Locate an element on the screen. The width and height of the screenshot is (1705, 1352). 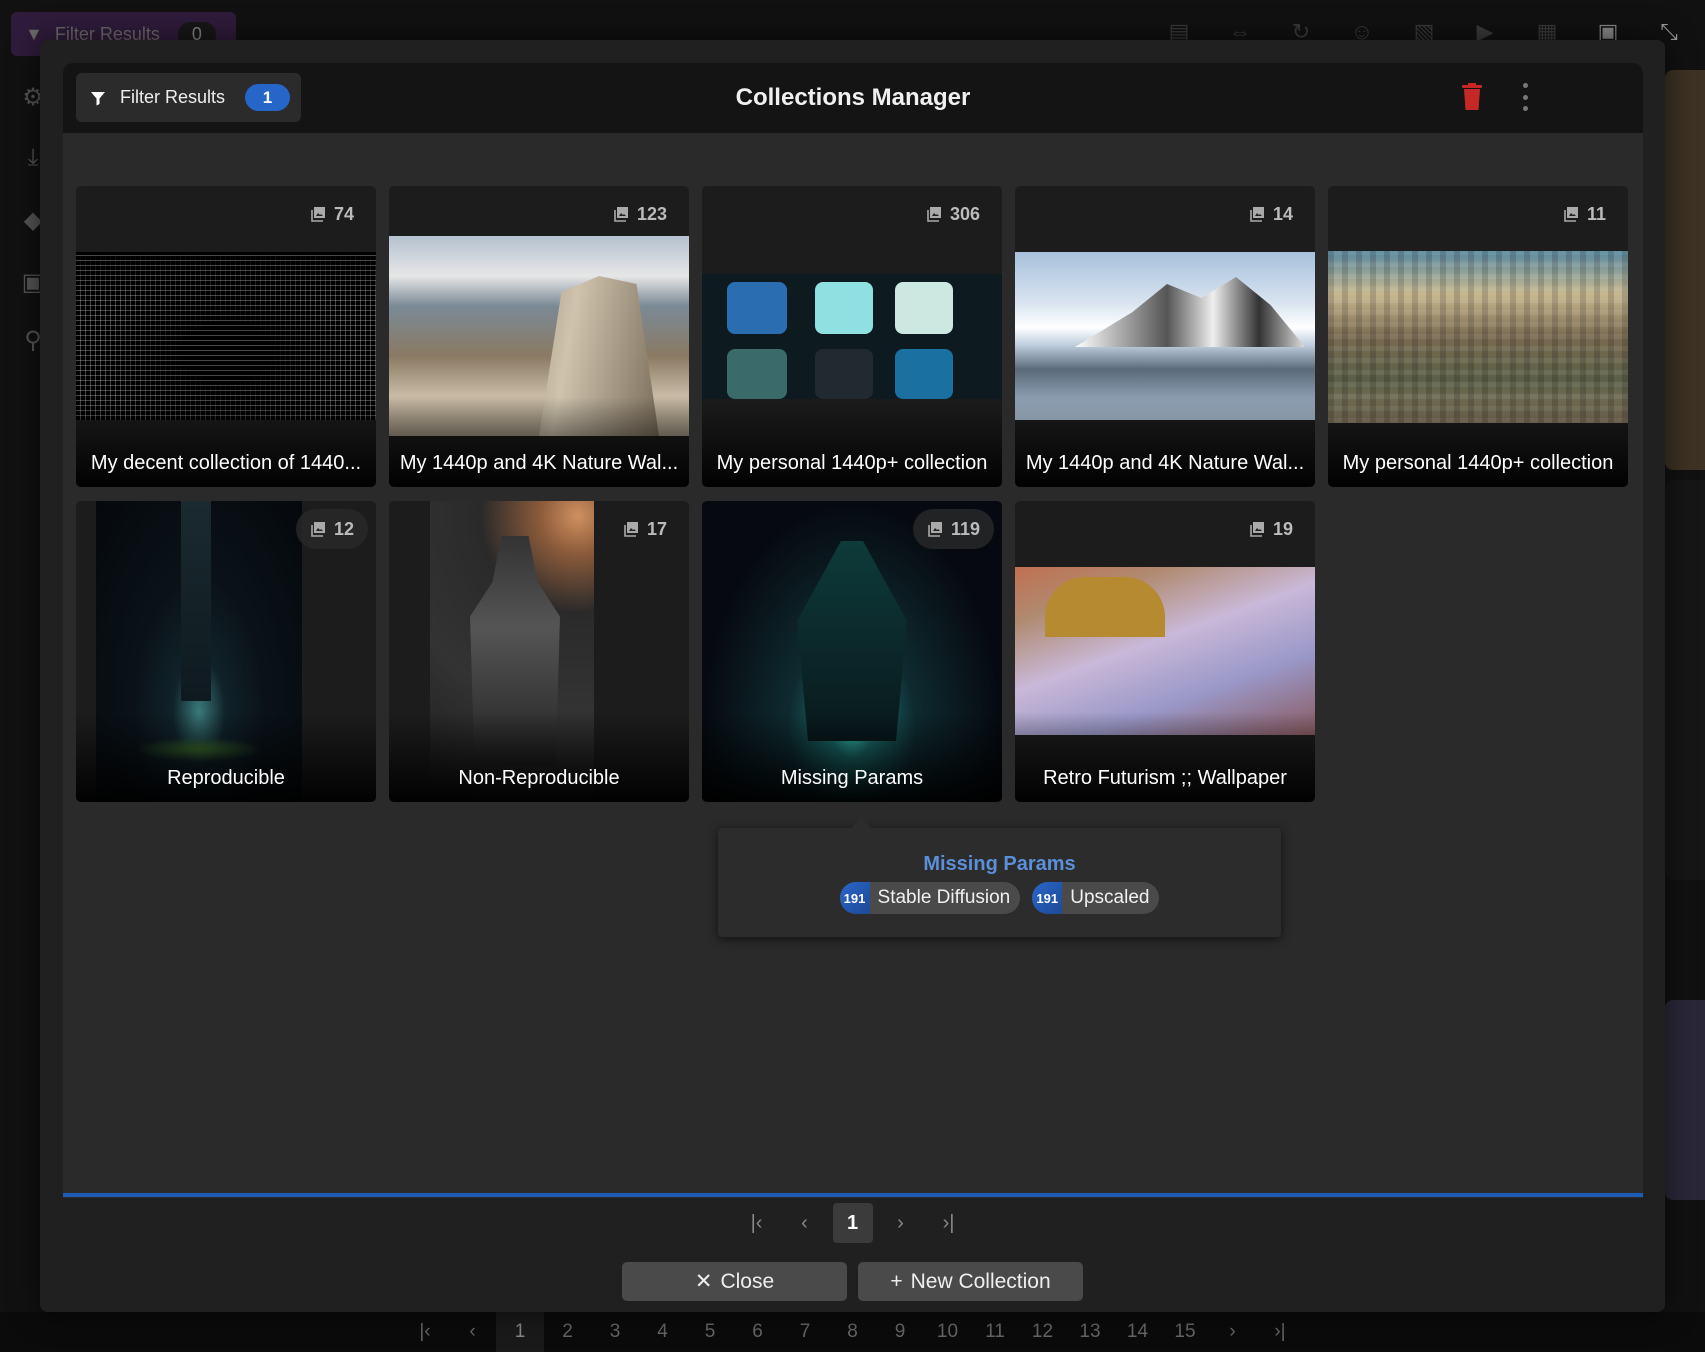
last-page-button: ›| is located at coordinates (949, 1223).